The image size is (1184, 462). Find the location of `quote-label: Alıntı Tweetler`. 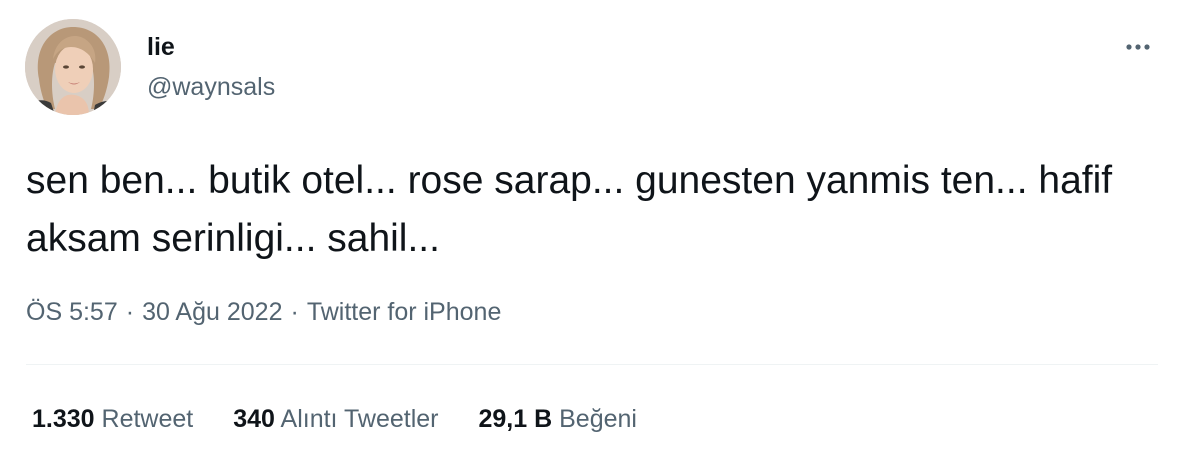

quote-label: Alıntı Tweetler is located at coordinates (359, 419).